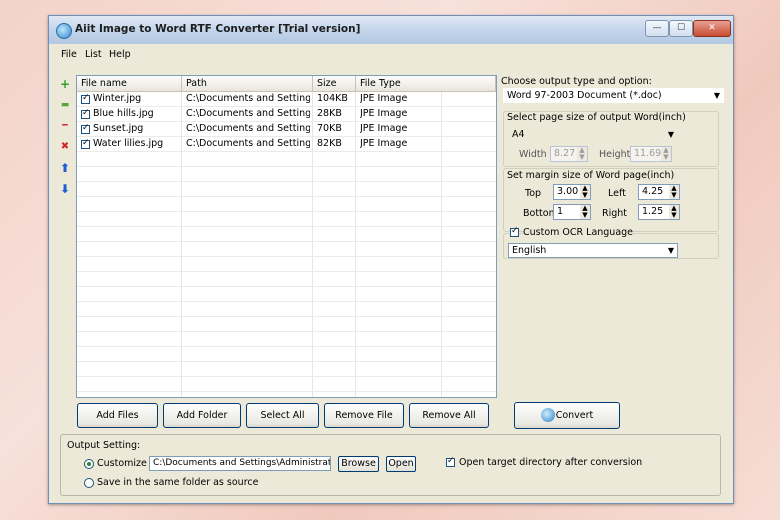 Image resolution: width=780 pixels, height=520 pixels. I want to click on move-up-icon: ⬆, so click(65, 168).